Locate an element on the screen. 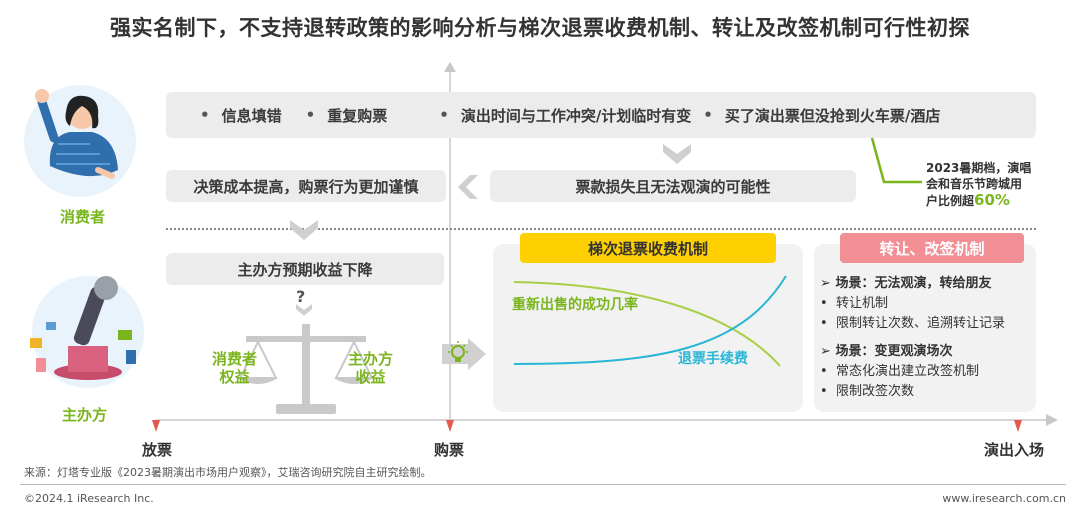 This screenshot has height=520, width=1080. callout-line is located at coordinates (896, 160).